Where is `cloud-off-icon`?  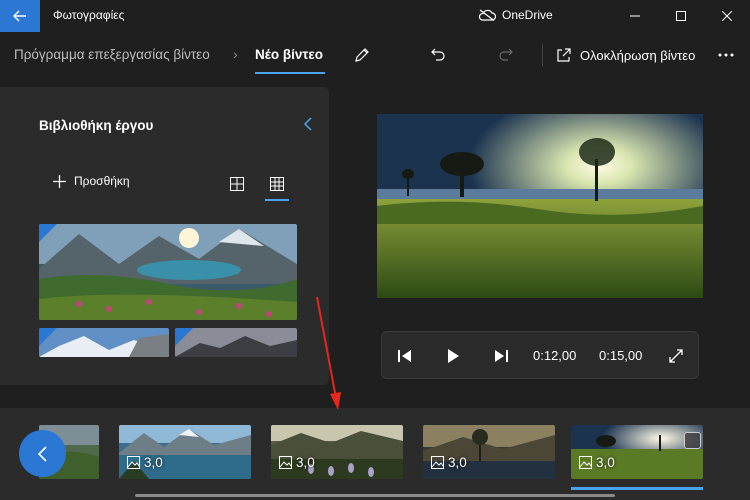 cloud-off-icon is located at coordinates (487, 15).